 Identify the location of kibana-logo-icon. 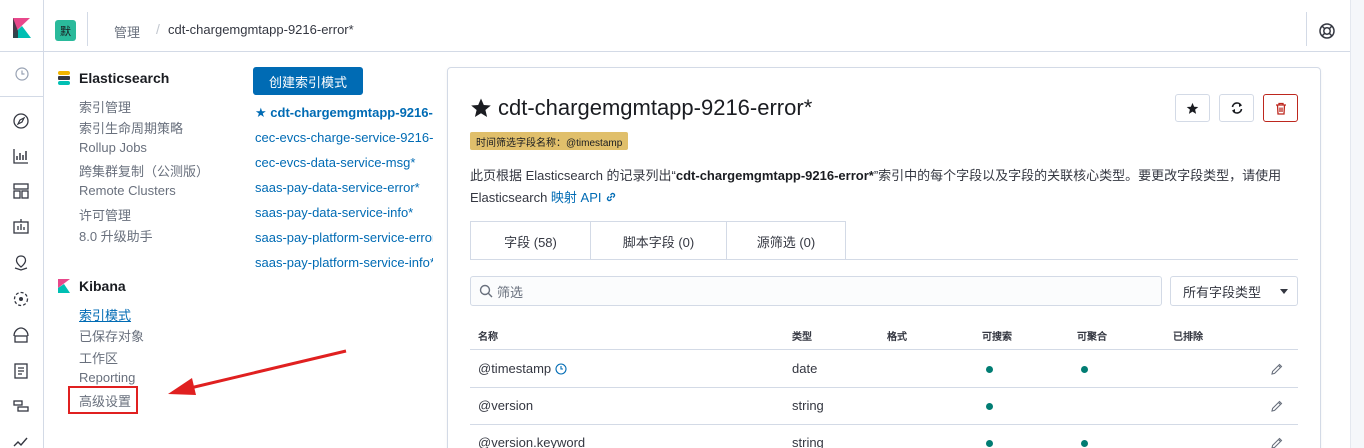
(22, 28).